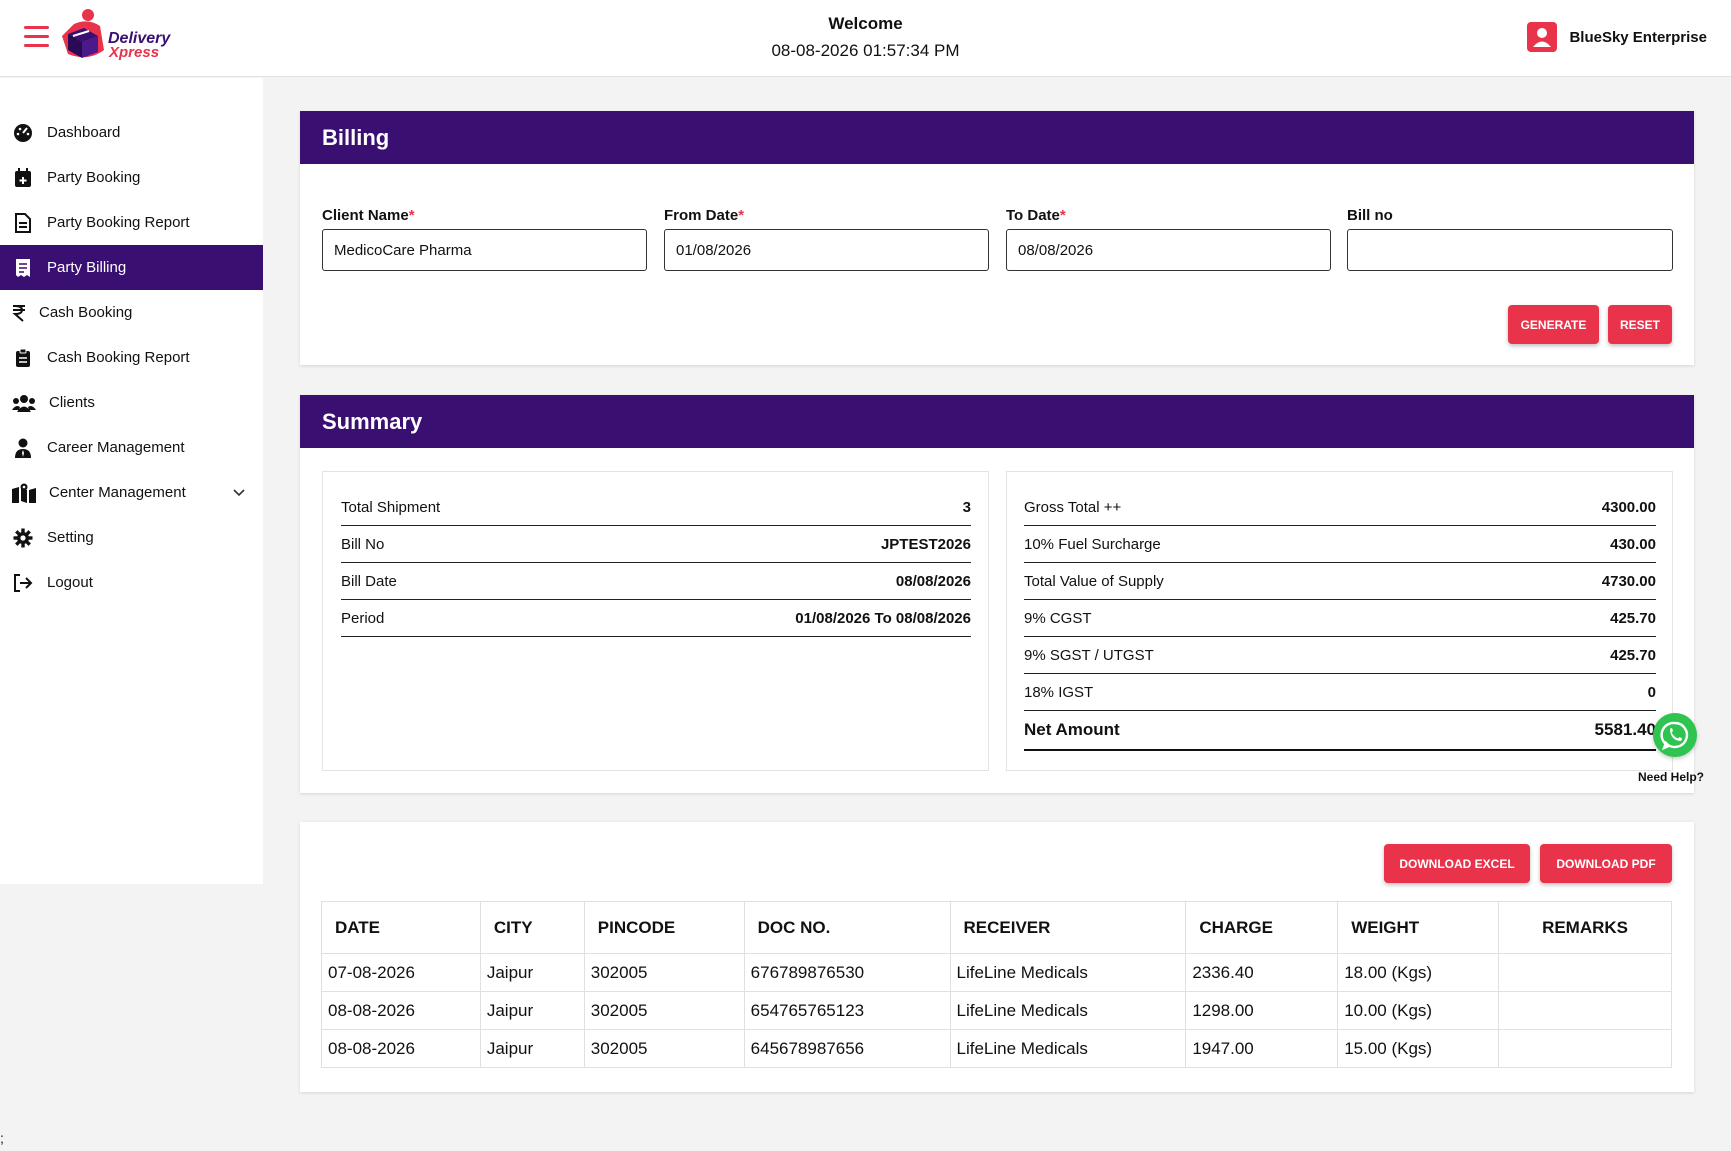  I want to click on summary-title: Summary, so click(997, 421).